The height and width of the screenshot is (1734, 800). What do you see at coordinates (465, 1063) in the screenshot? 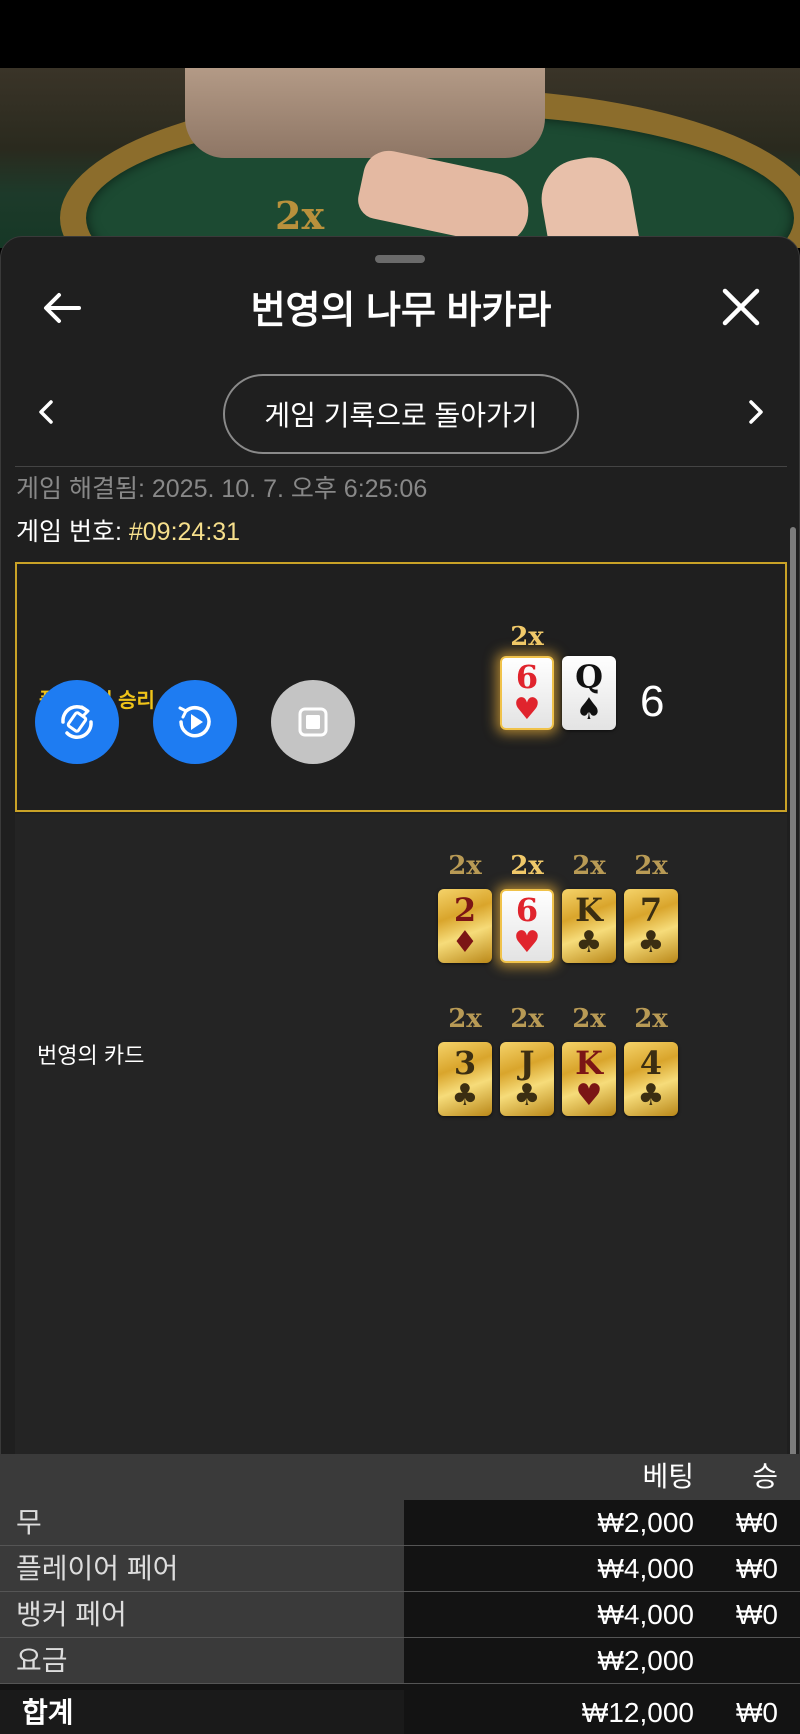
I see `card-rank: 3` at bounding box center [465, 1063].